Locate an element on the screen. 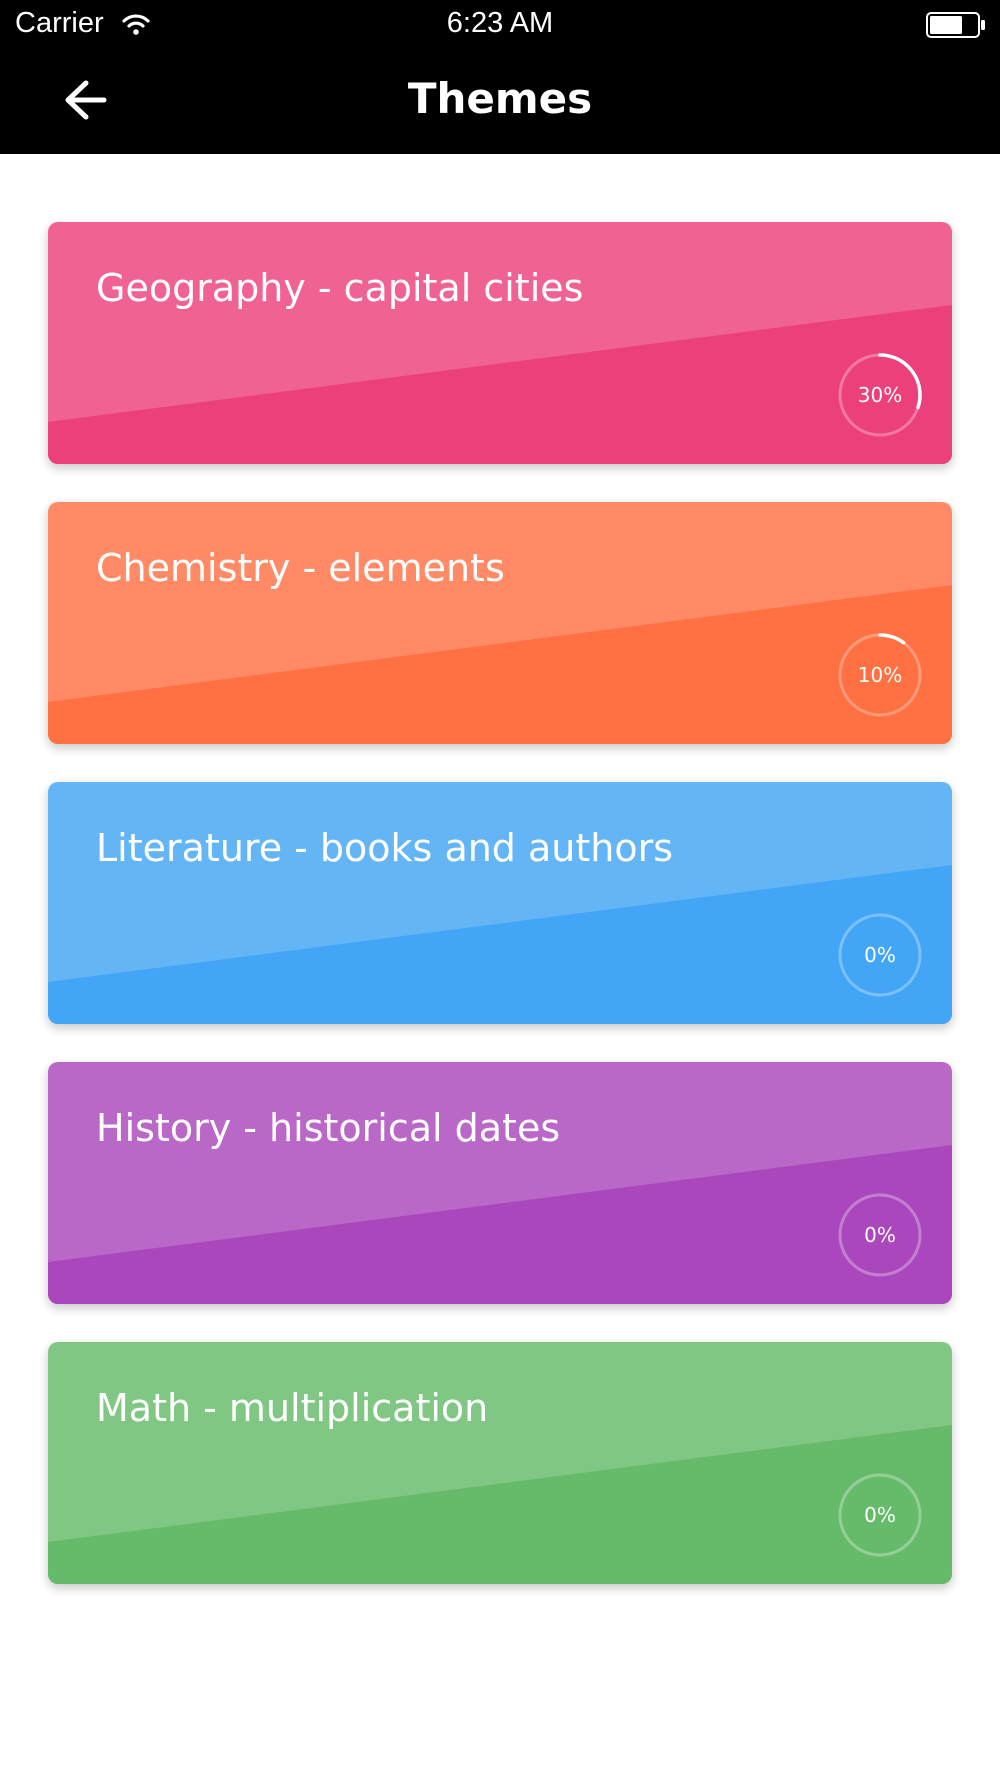 This screenshot has width=1000, height=1778. progress-ring: 10% is located at coordinates (880, 675).